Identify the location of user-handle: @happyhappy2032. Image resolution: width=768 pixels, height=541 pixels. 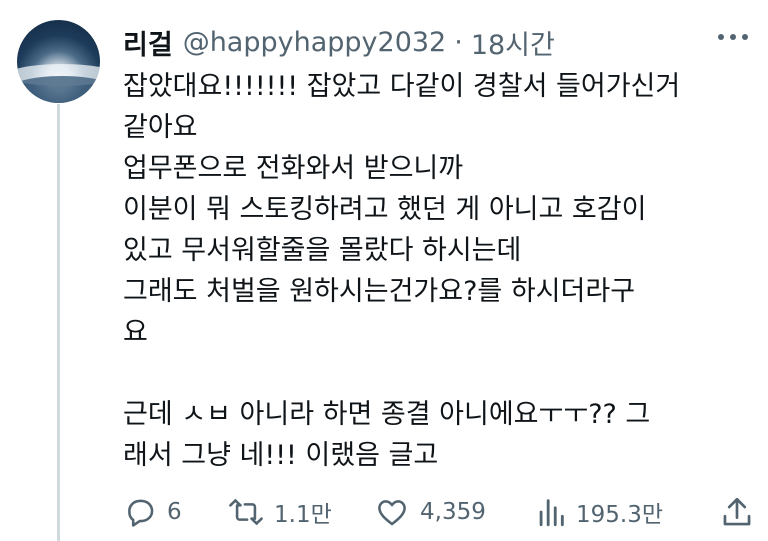
(315, 42).